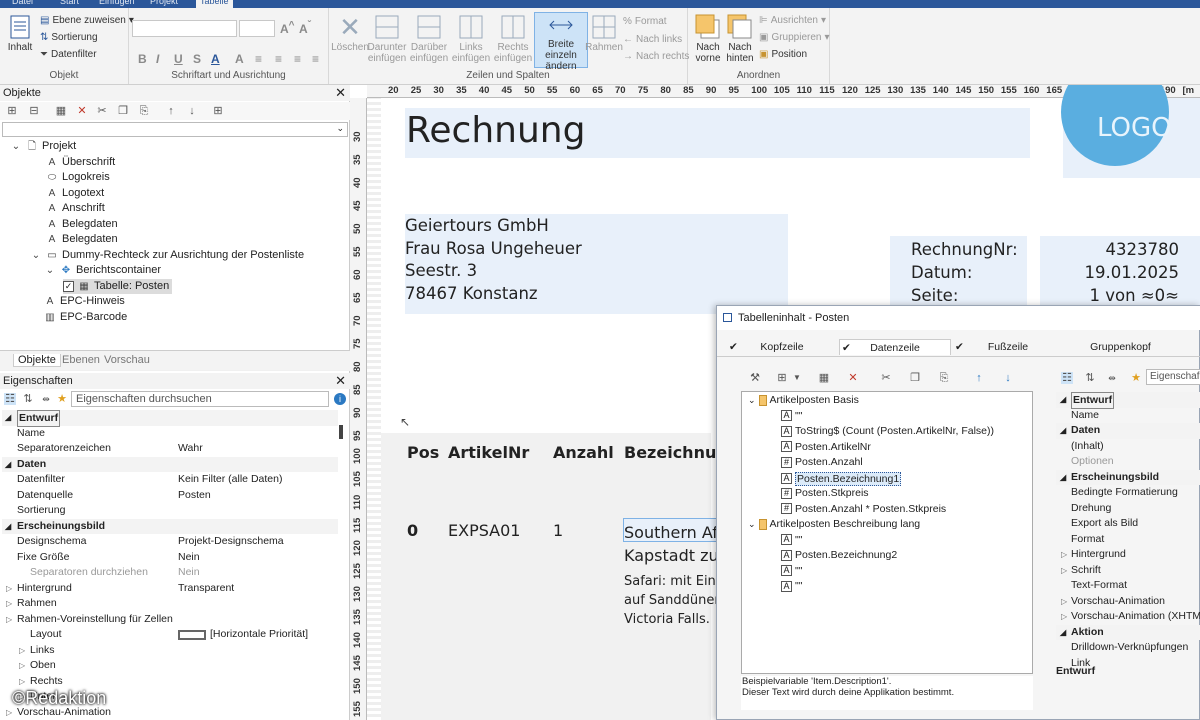  Describe the element at coordinates (340, 93) in the screenshot. I see `close-icon: ✕` at that location.